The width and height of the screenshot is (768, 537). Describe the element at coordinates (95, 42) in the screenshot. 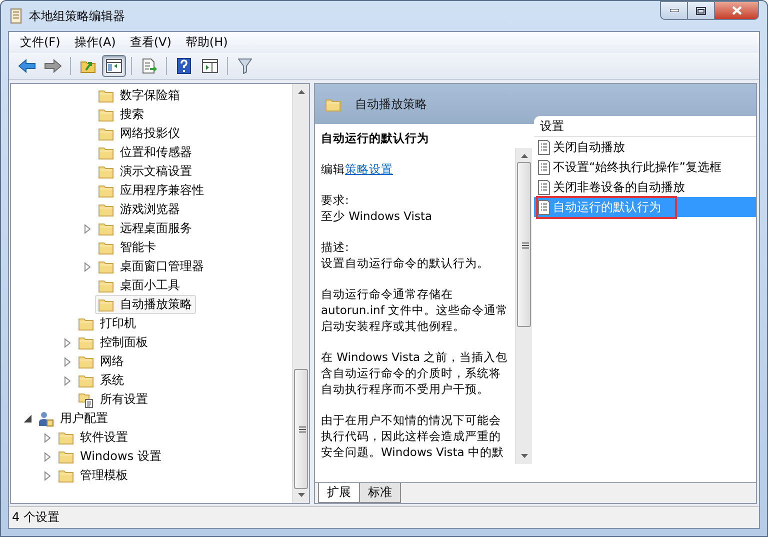

I see `menu-item: 操作(A)` at that location.